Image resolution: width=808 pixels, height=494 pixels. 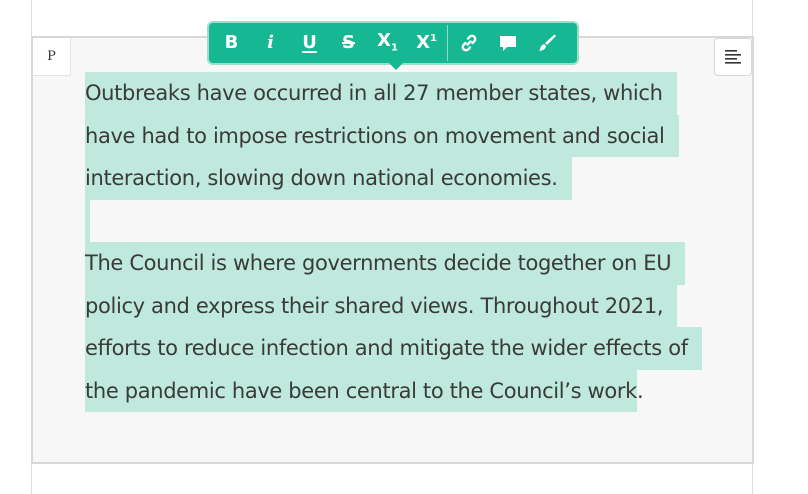 I want to click on brush-icon, so click(x=547, y=42).